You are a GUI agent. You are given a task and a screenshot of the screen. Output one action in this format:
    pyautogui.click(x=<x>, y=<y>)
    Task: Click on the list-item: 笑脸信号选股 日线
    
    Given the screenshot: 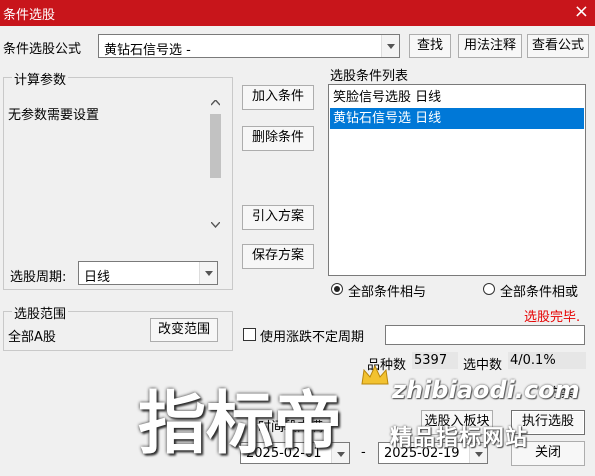 What is the action you would take?
    pyautogui.click(x=457, y=97)
    